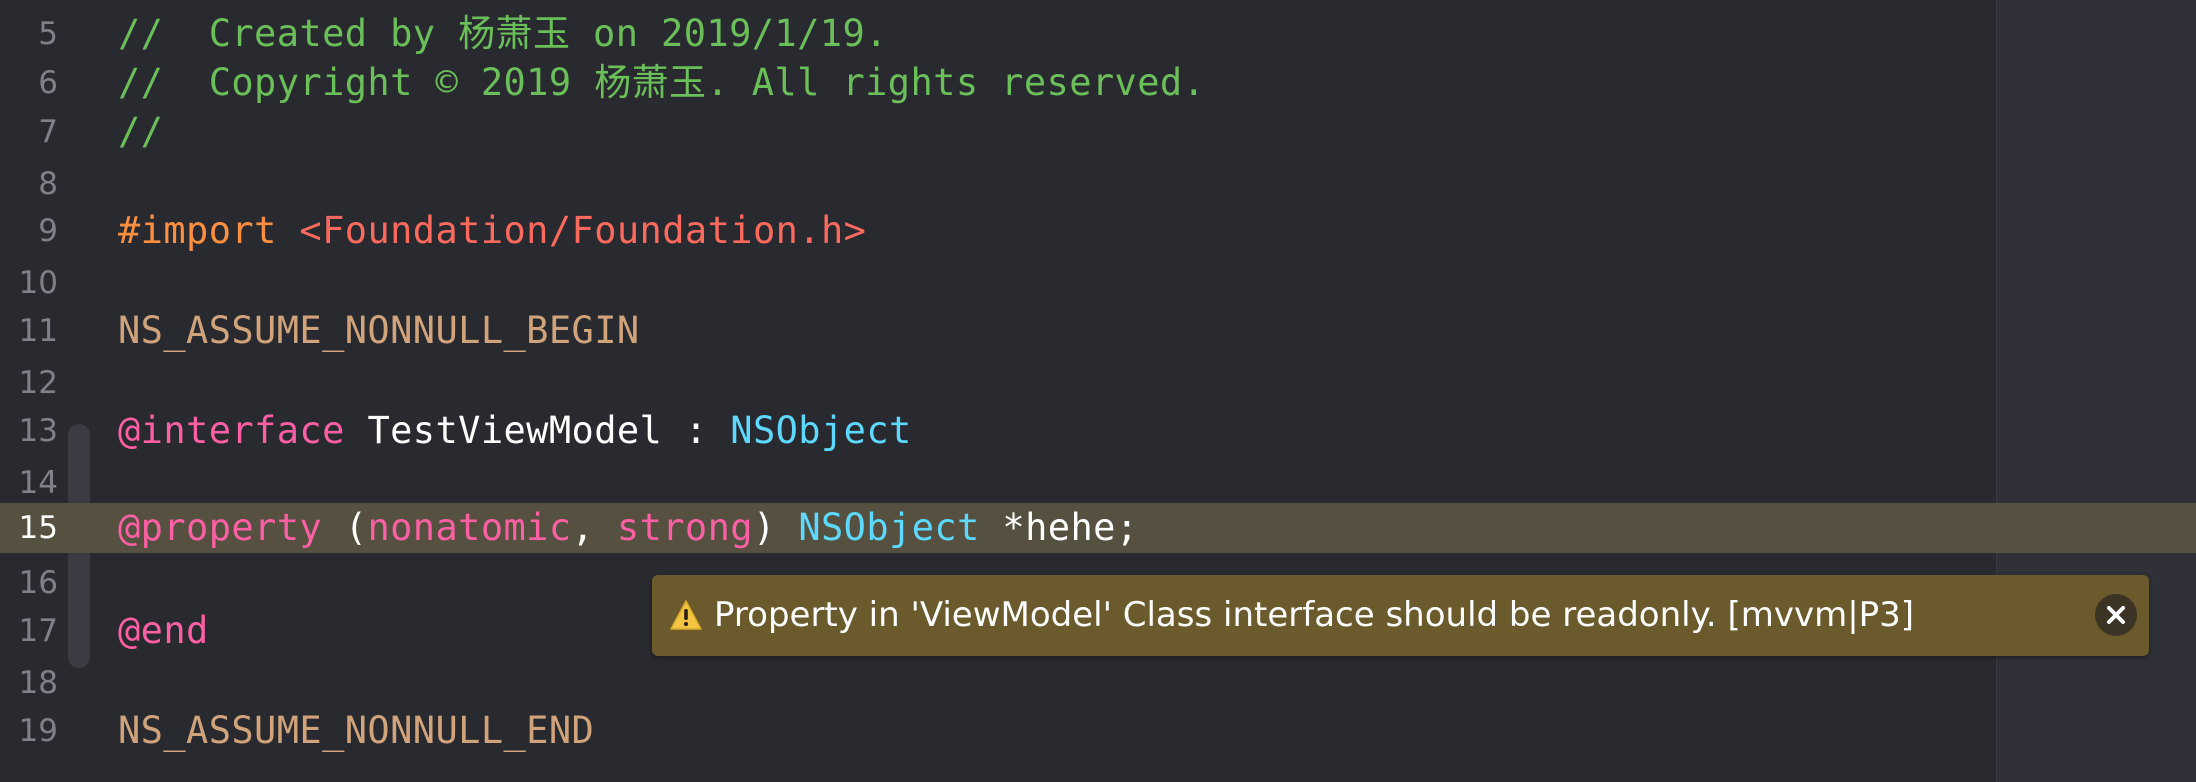  I want to click on code-text: // Created by 杨萧玉 on 2019/1/19., so click(503, 34).